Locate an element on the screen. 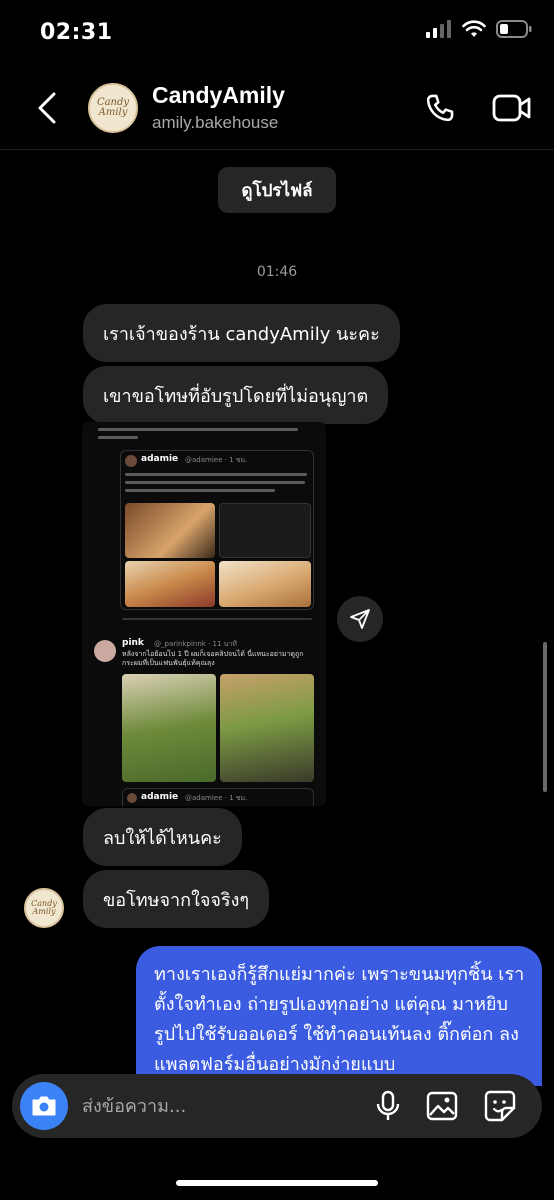  voice-call-button is located at coordinates (440, 108).